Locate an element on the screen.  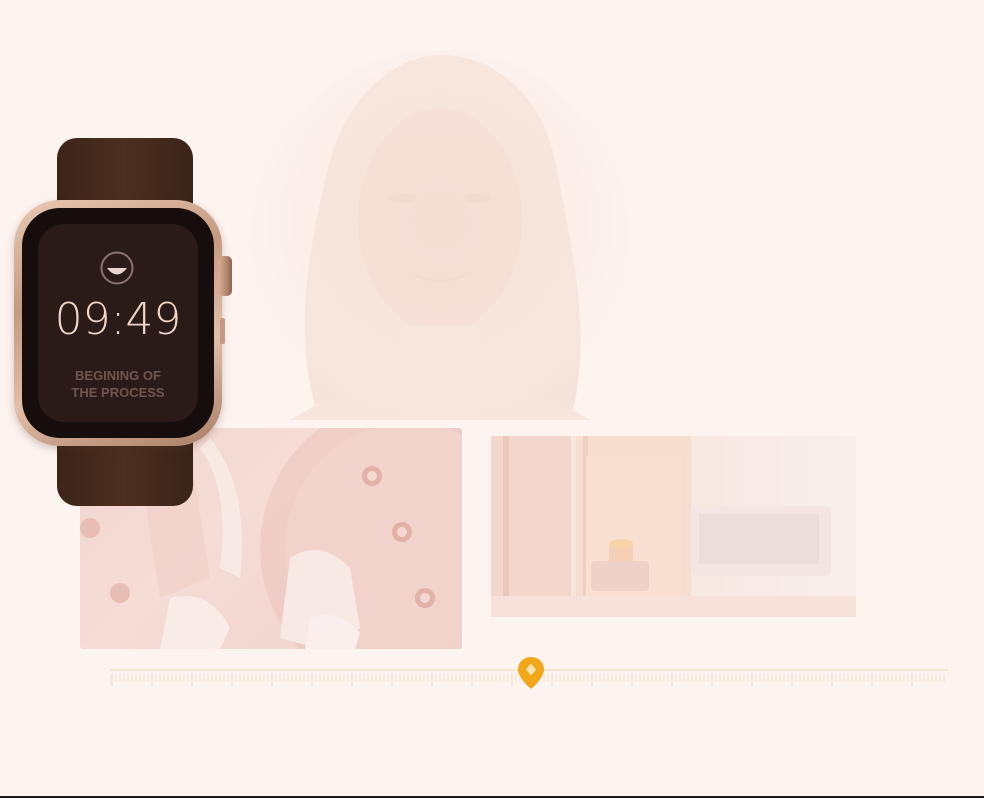
smile-face-icon is located at coordinates (117, 268).